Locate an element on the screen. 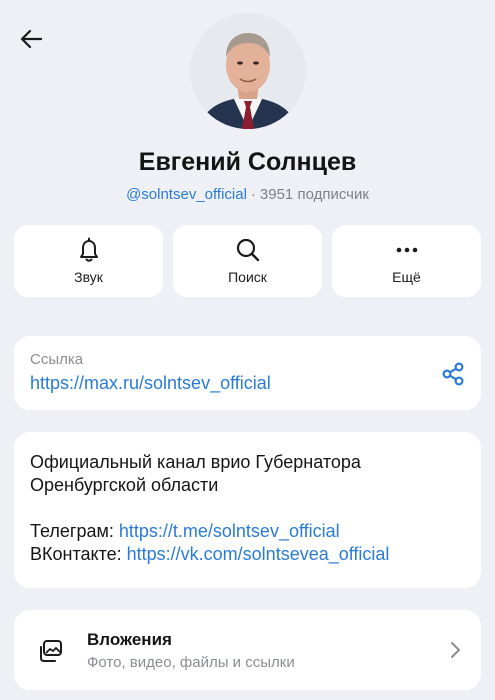 This screenshot has height=700, width=495. sound-button: Звук is located at coordinates (88, 261).